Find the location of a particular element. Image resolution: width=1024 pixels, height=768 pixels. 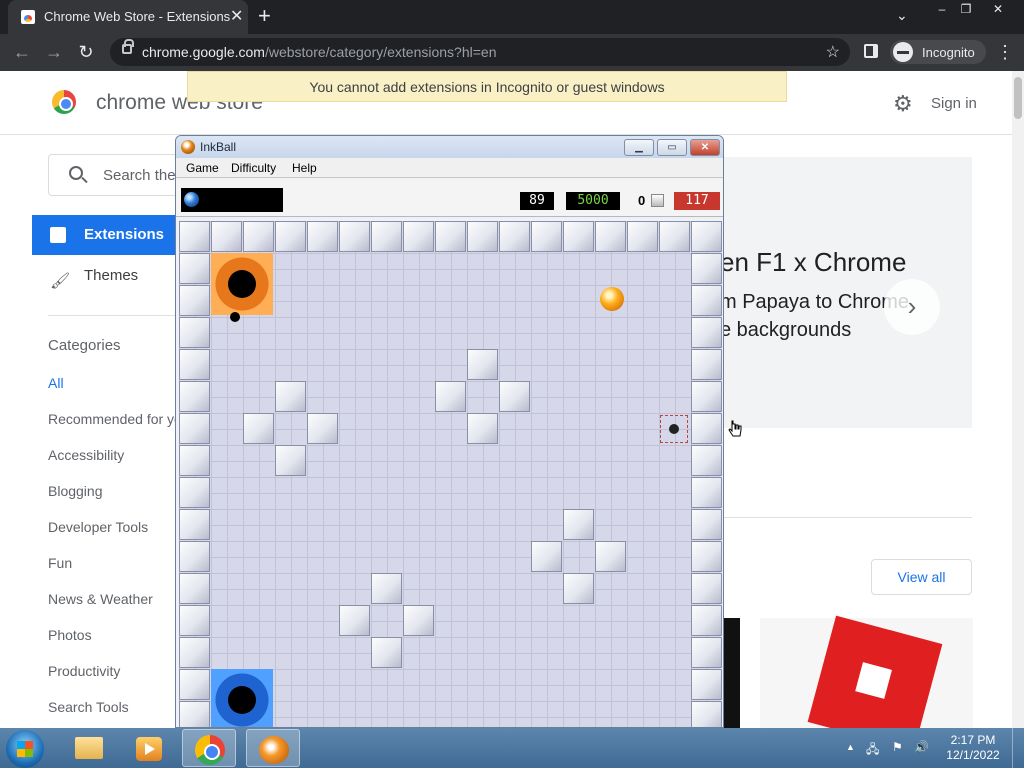

taskbar-inkball is located at coordinates (273, 748).